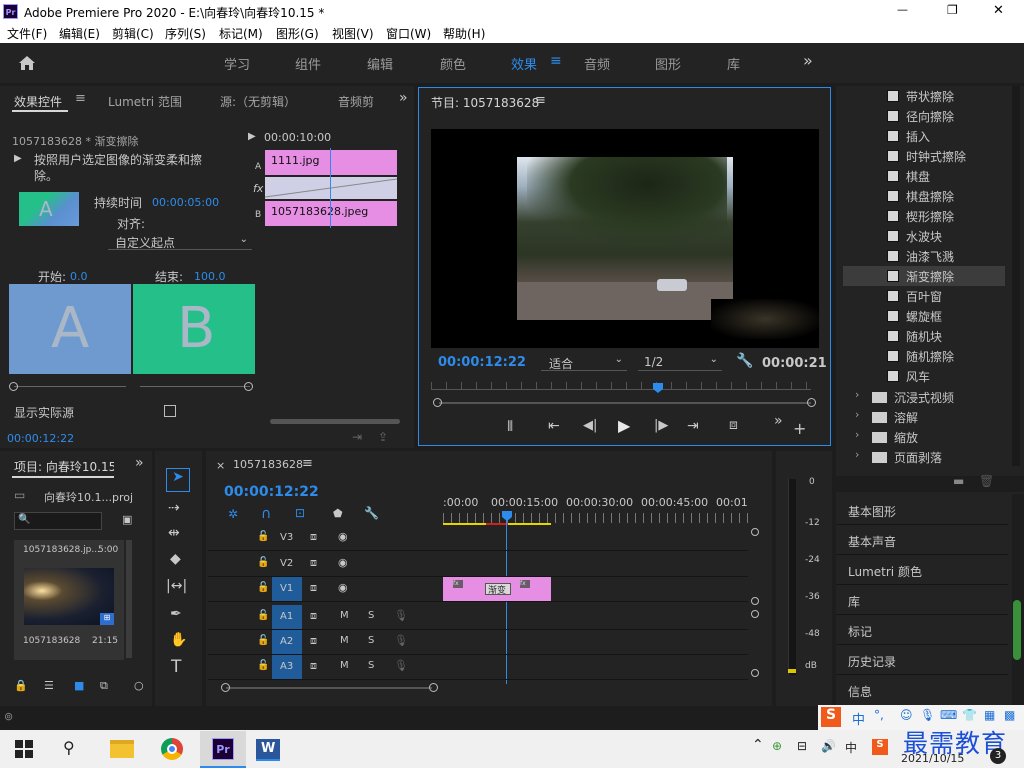  What do you see at coordinates (958, 481) in the screenshot?
I see `new-folder-icon: ▬` at bounding box center [958, 481].